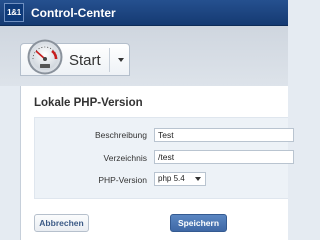 Image resolution: width=320 pixels, height=240 pixels. I want to click on section-title: Lokale PHP-Version, so click(88, 103).